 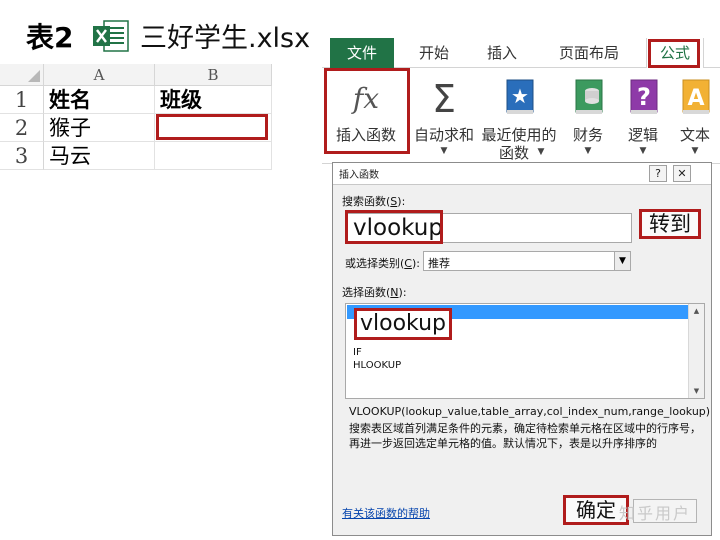 What do you see at coordinates (99, 128) in the screenshot?
I see `cell-a2: 猴子` at bounding box center [99, 128].